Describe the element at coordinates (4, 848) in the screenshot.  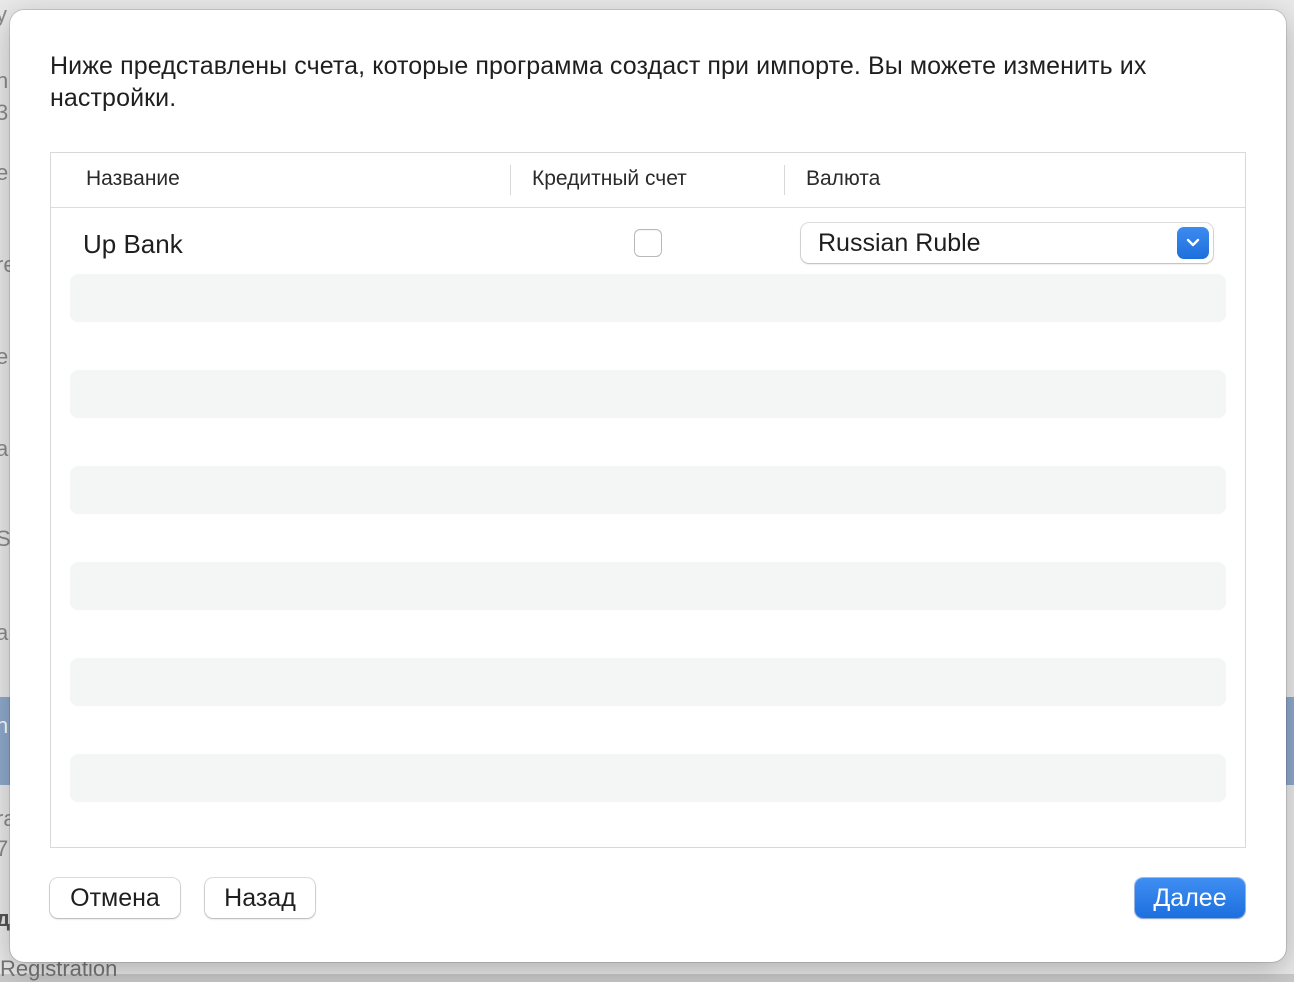
I see `bg-text-fragment: 7` at that location.